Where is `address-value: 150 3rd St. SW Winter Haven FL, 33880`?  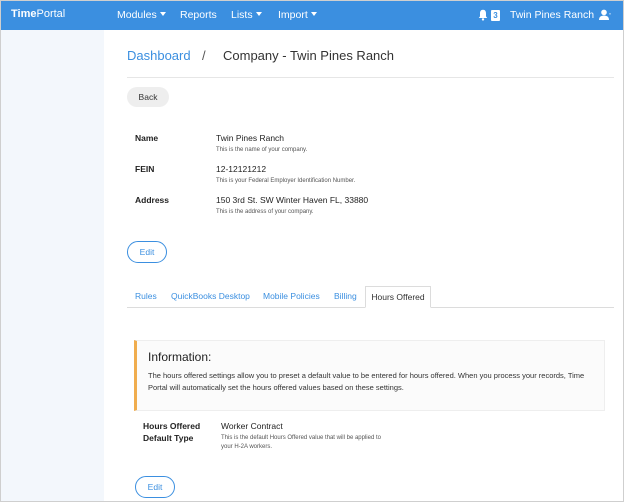 address-value: 150 3rd St. SW Winter Haven FL, 33880 is located at coordinates (292, 200).